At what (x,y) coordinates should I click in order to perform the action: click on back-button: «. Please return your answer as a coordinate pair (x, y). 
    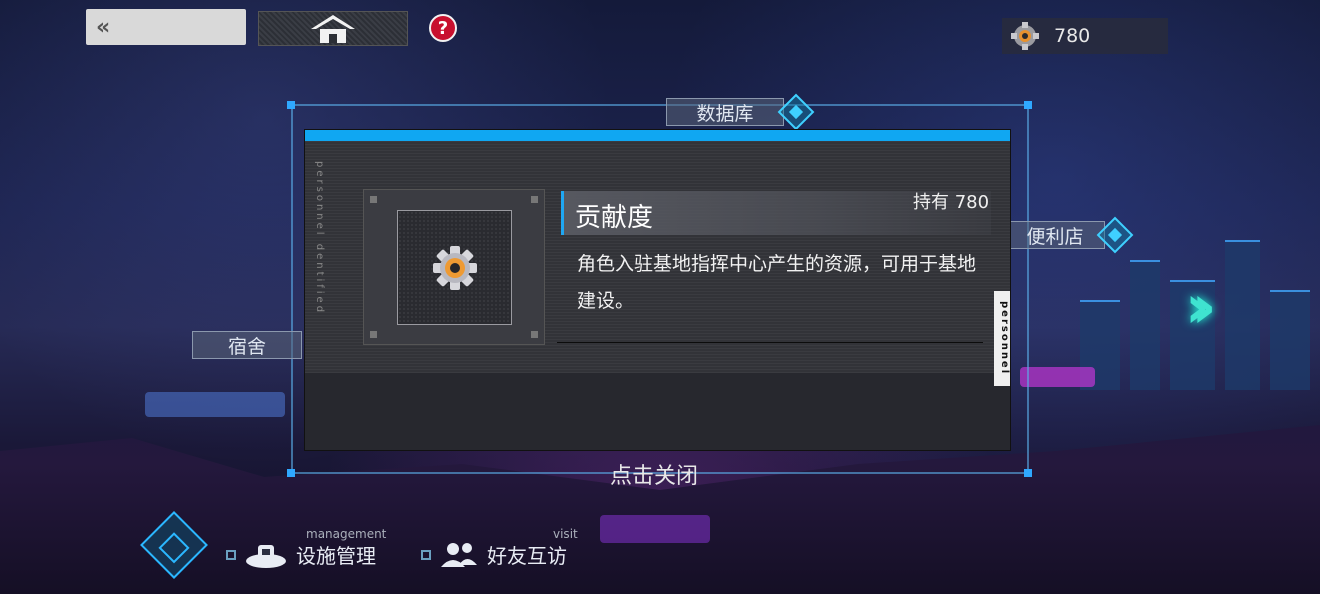
    Looking at the image, I should click on (166, 27).